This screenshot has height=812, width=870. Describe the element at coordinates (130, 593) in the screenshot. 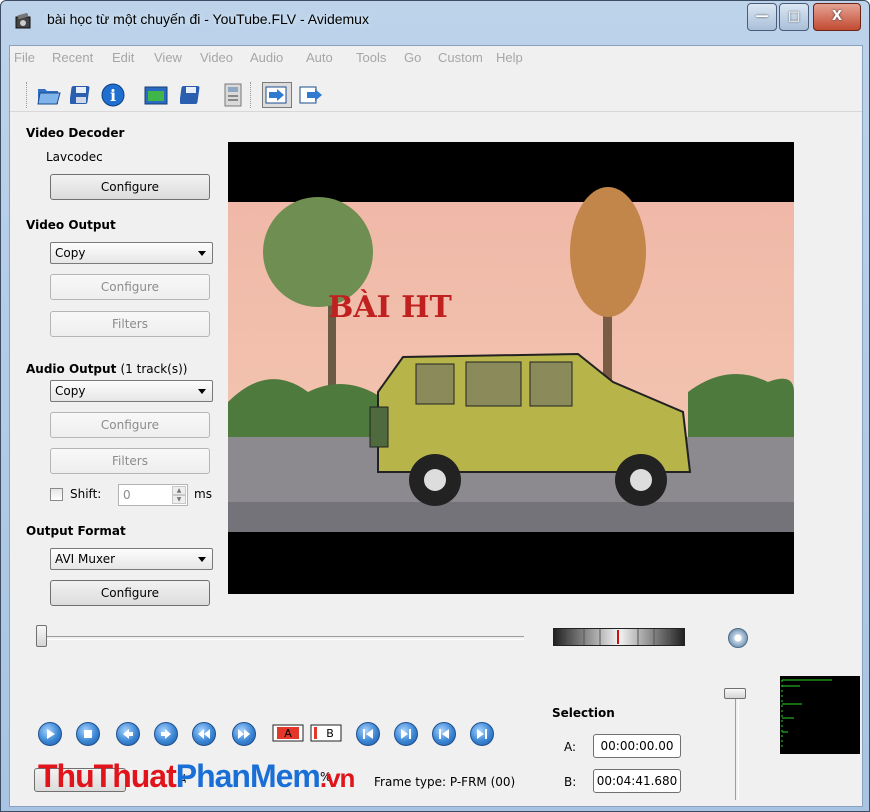

I see `output-format-configure-button: Configure` at that location.